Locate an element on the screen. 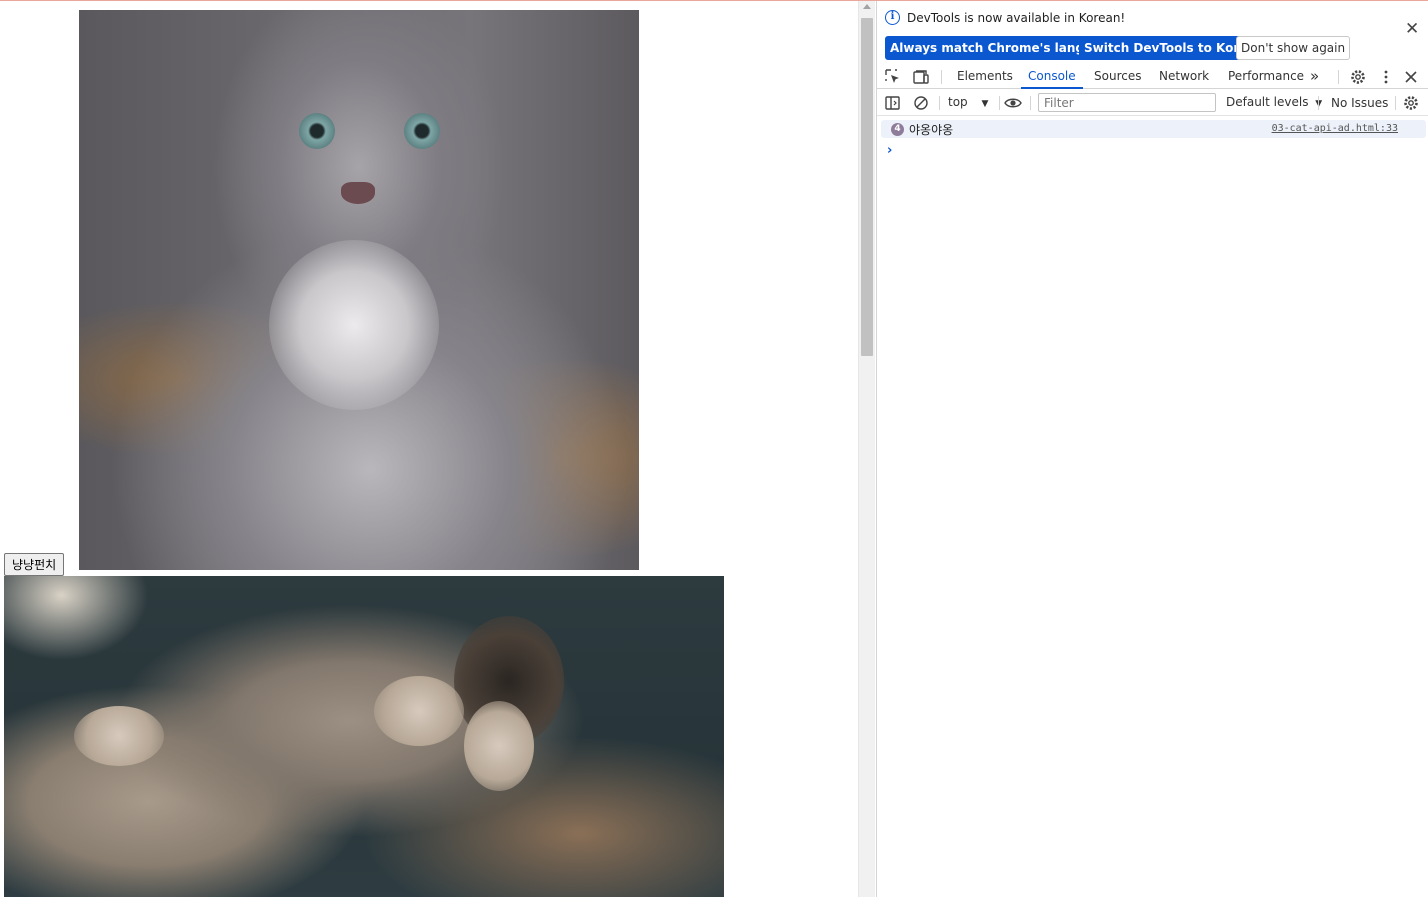 This screenshot has height=897, width=1428. inspect-element-icon is located at coordinates (893, 77).